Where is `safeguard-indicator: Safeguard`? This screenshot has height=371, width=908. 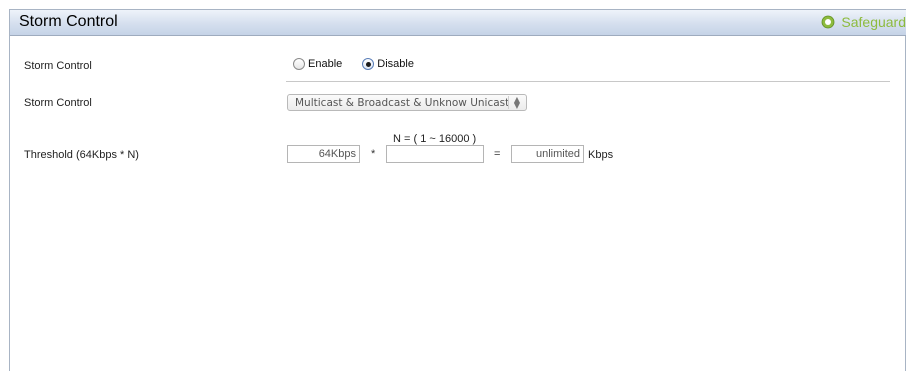
safeguard-indicator: Safeguard is located at coordinates (863, 22).